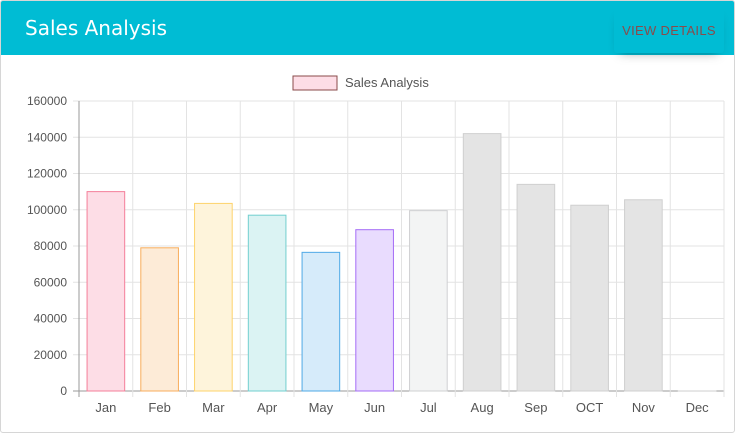 Image resolution: width=735 pixels, height=433 pixels. I want to click on y-tick-label: 0, so click(63, 391).